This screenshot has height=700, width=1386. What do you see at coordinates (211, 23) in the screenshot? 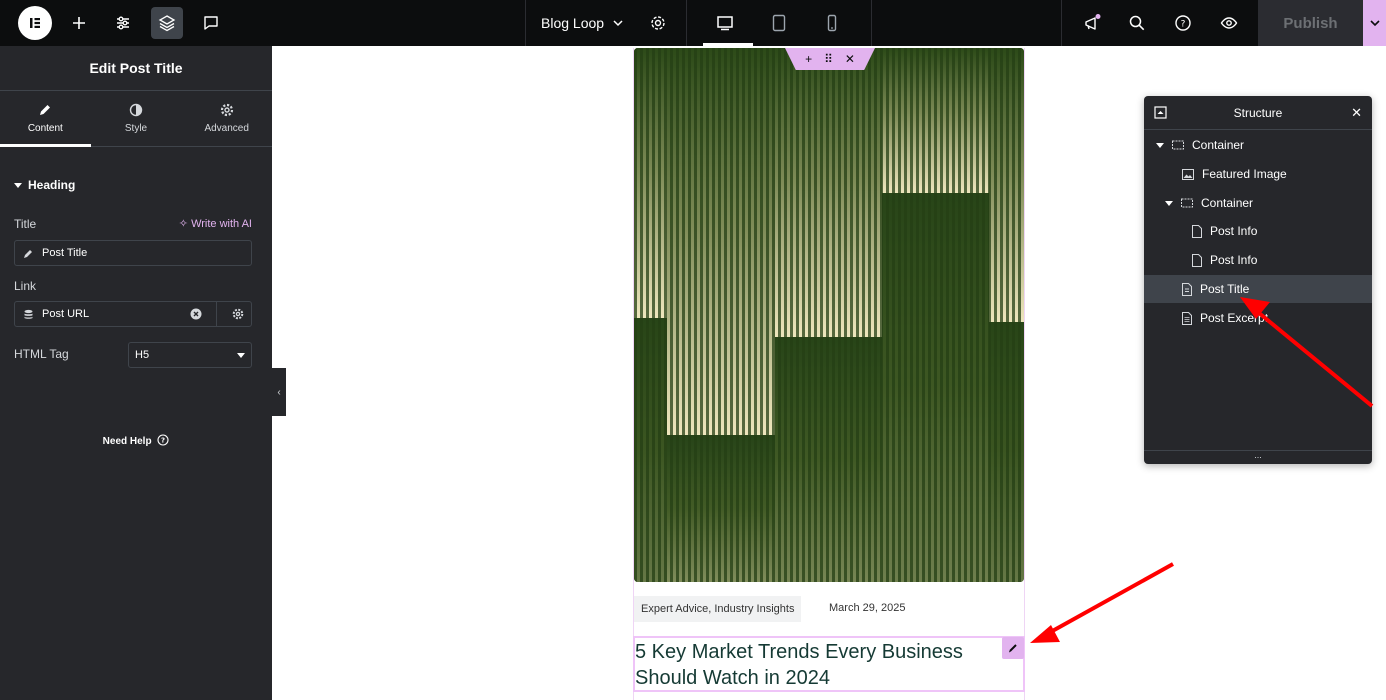
I see `comments-icon` at bounding box center [211, 23].